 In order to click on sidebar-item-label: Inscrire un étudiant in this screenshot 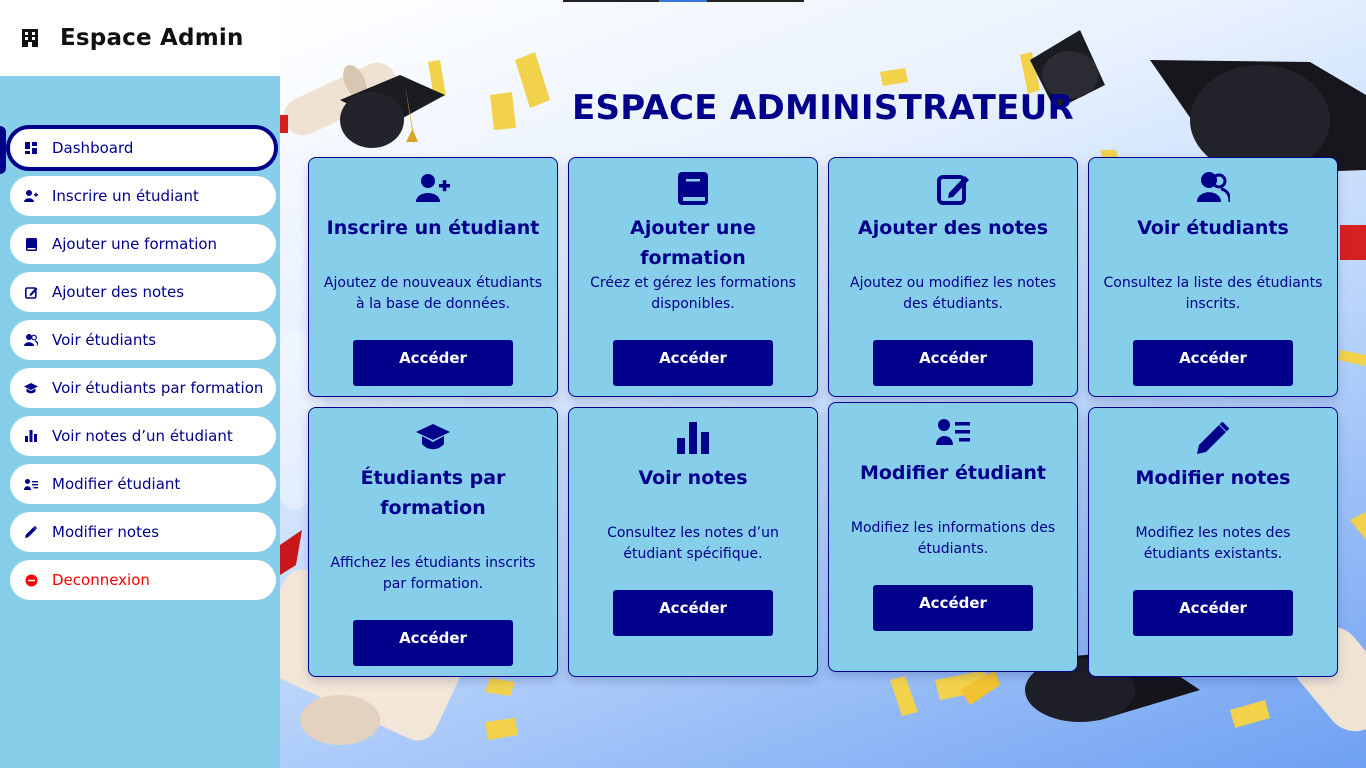, I will do `click(125, 196)`.